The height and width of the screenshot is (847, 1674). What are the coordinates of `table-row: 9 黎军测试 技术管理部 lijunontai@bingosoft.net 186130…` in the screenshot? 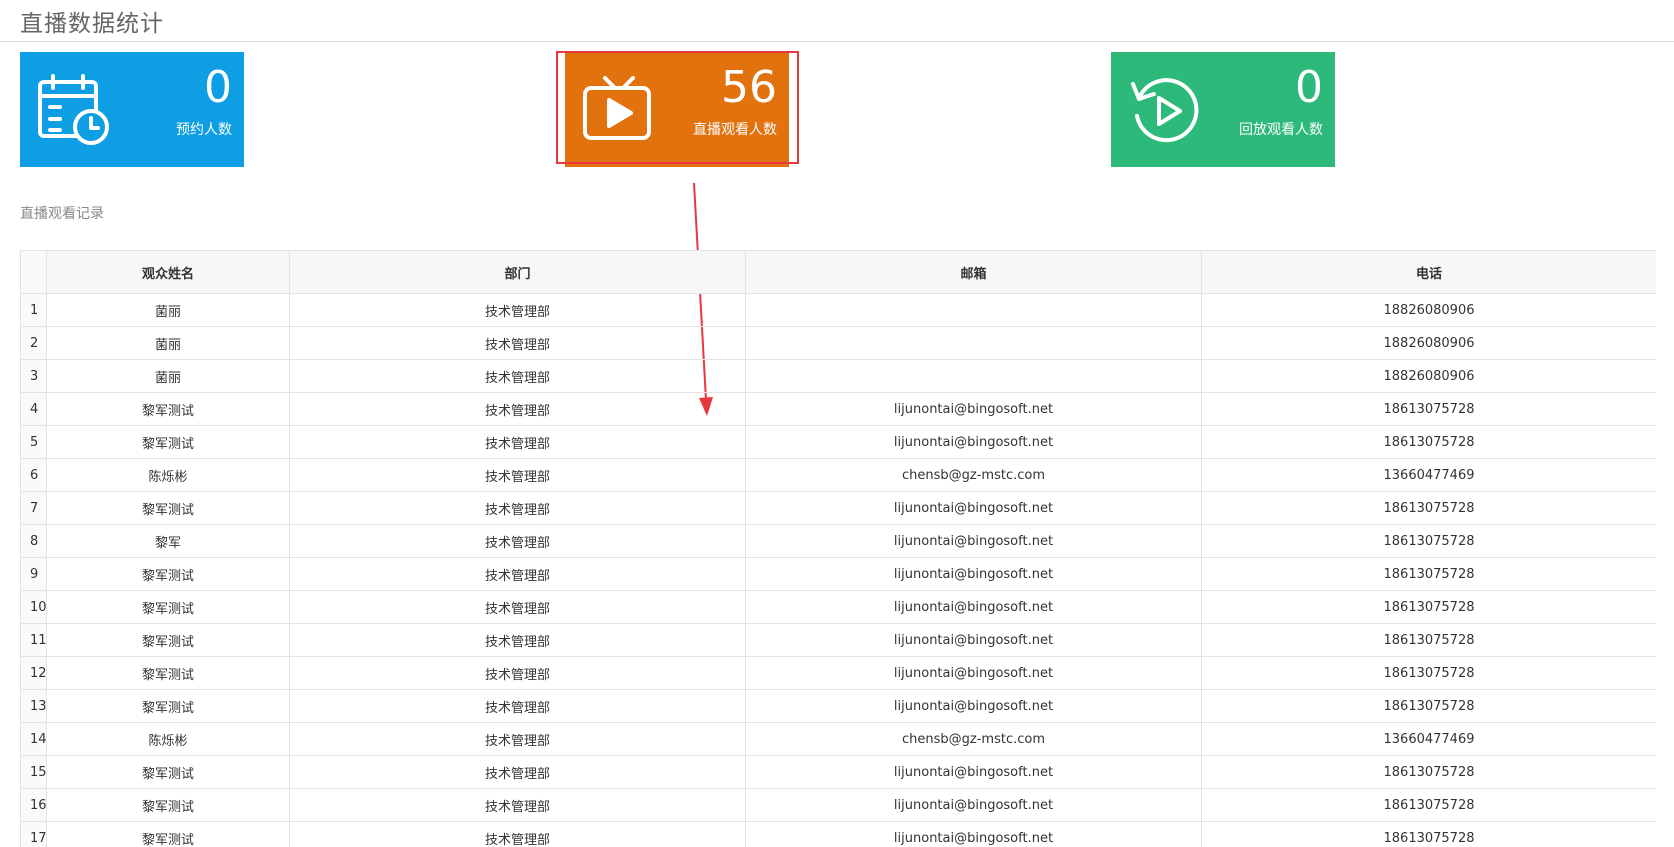 It's located at (838, 574).